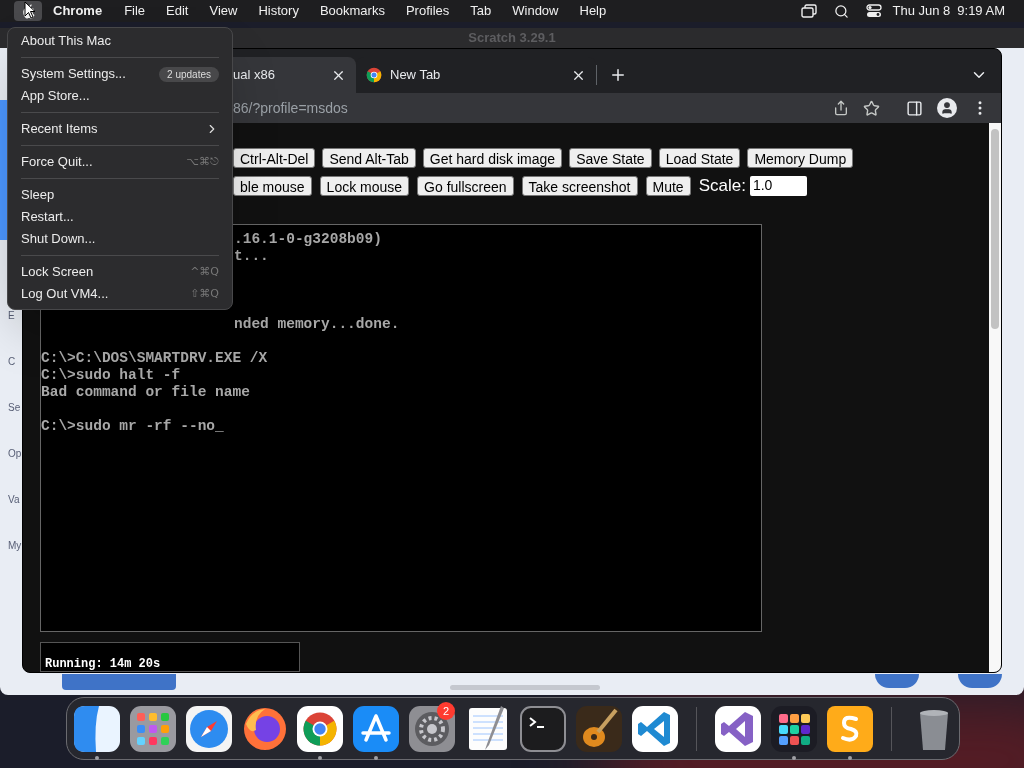 The height and width of the screenshot is (768, 1024). What do you see at coordinates (579, 185) in the screenshot?
I see `emulator-button: Take screenshot` at bounding box center [579, 185].